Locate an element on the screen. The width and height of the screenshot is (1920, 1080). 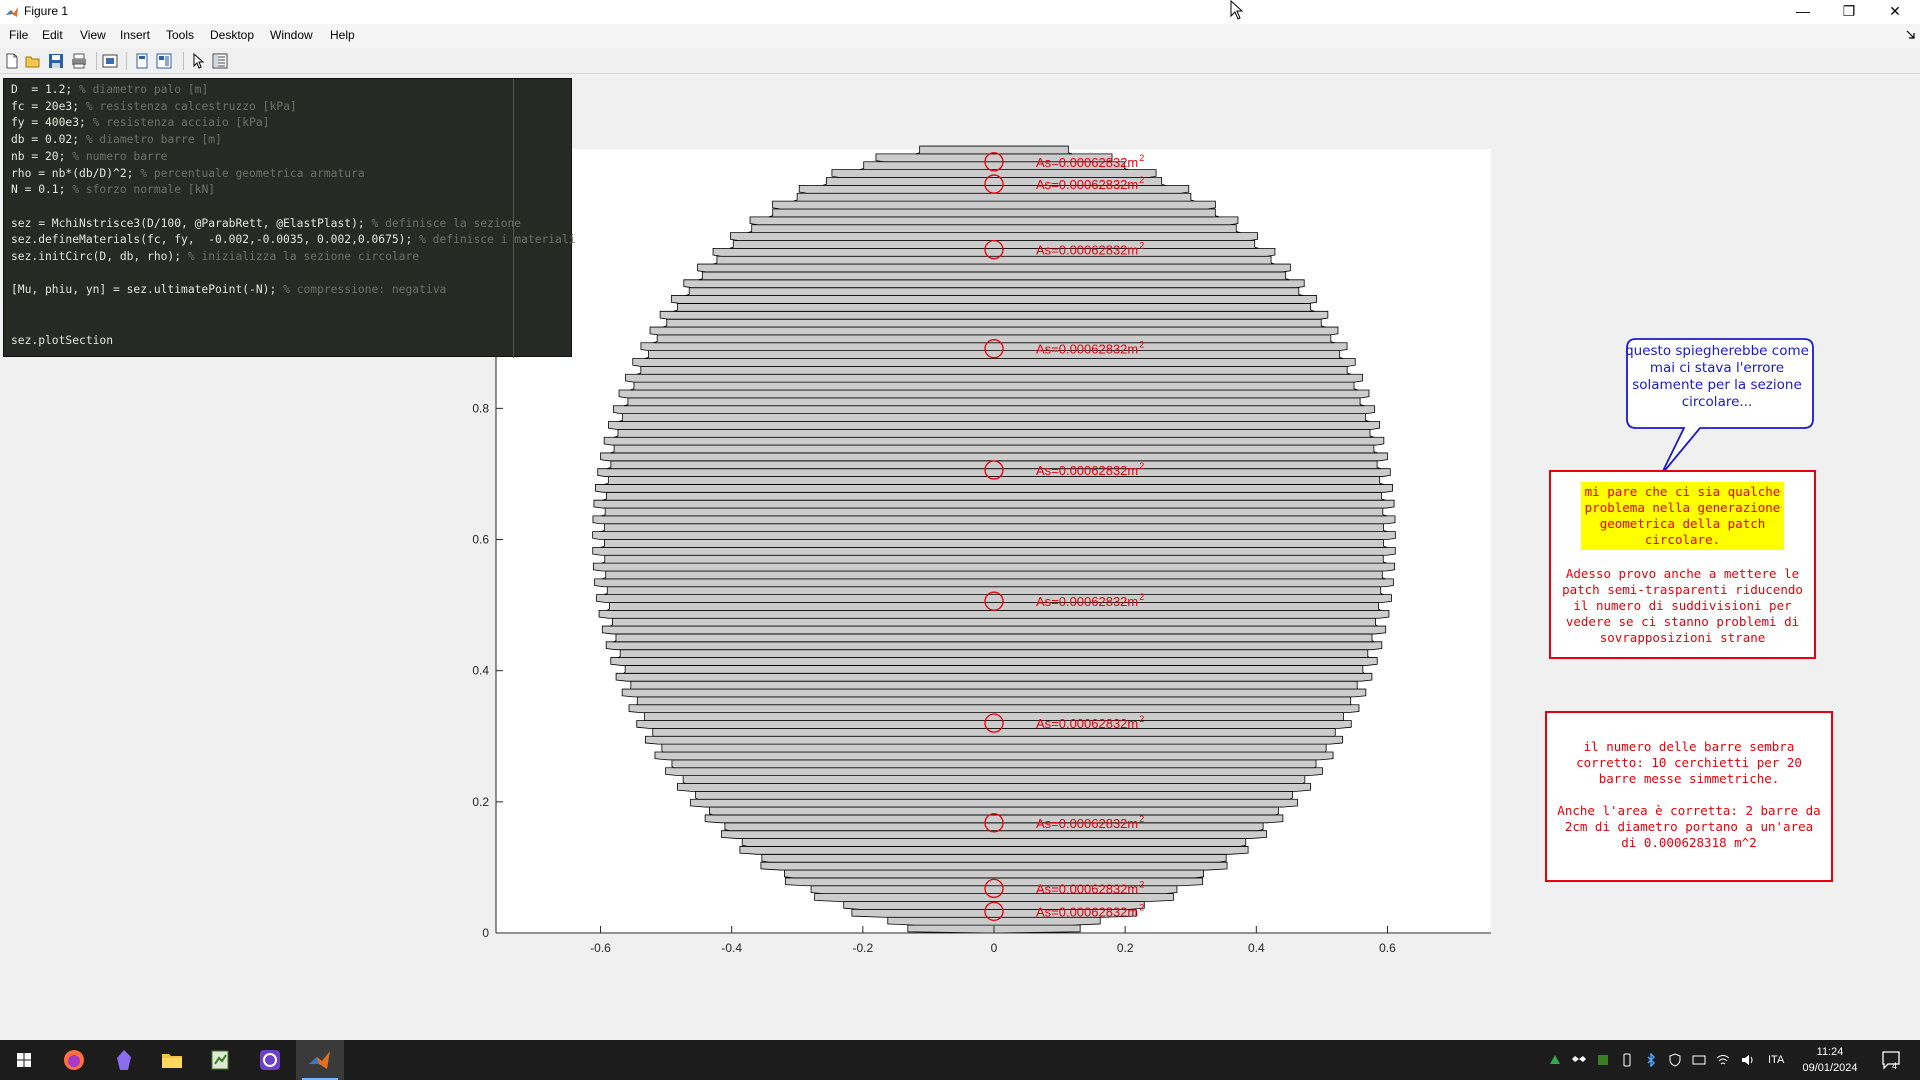
hide-plot-tools-icon is located at coordinates (142, 61).